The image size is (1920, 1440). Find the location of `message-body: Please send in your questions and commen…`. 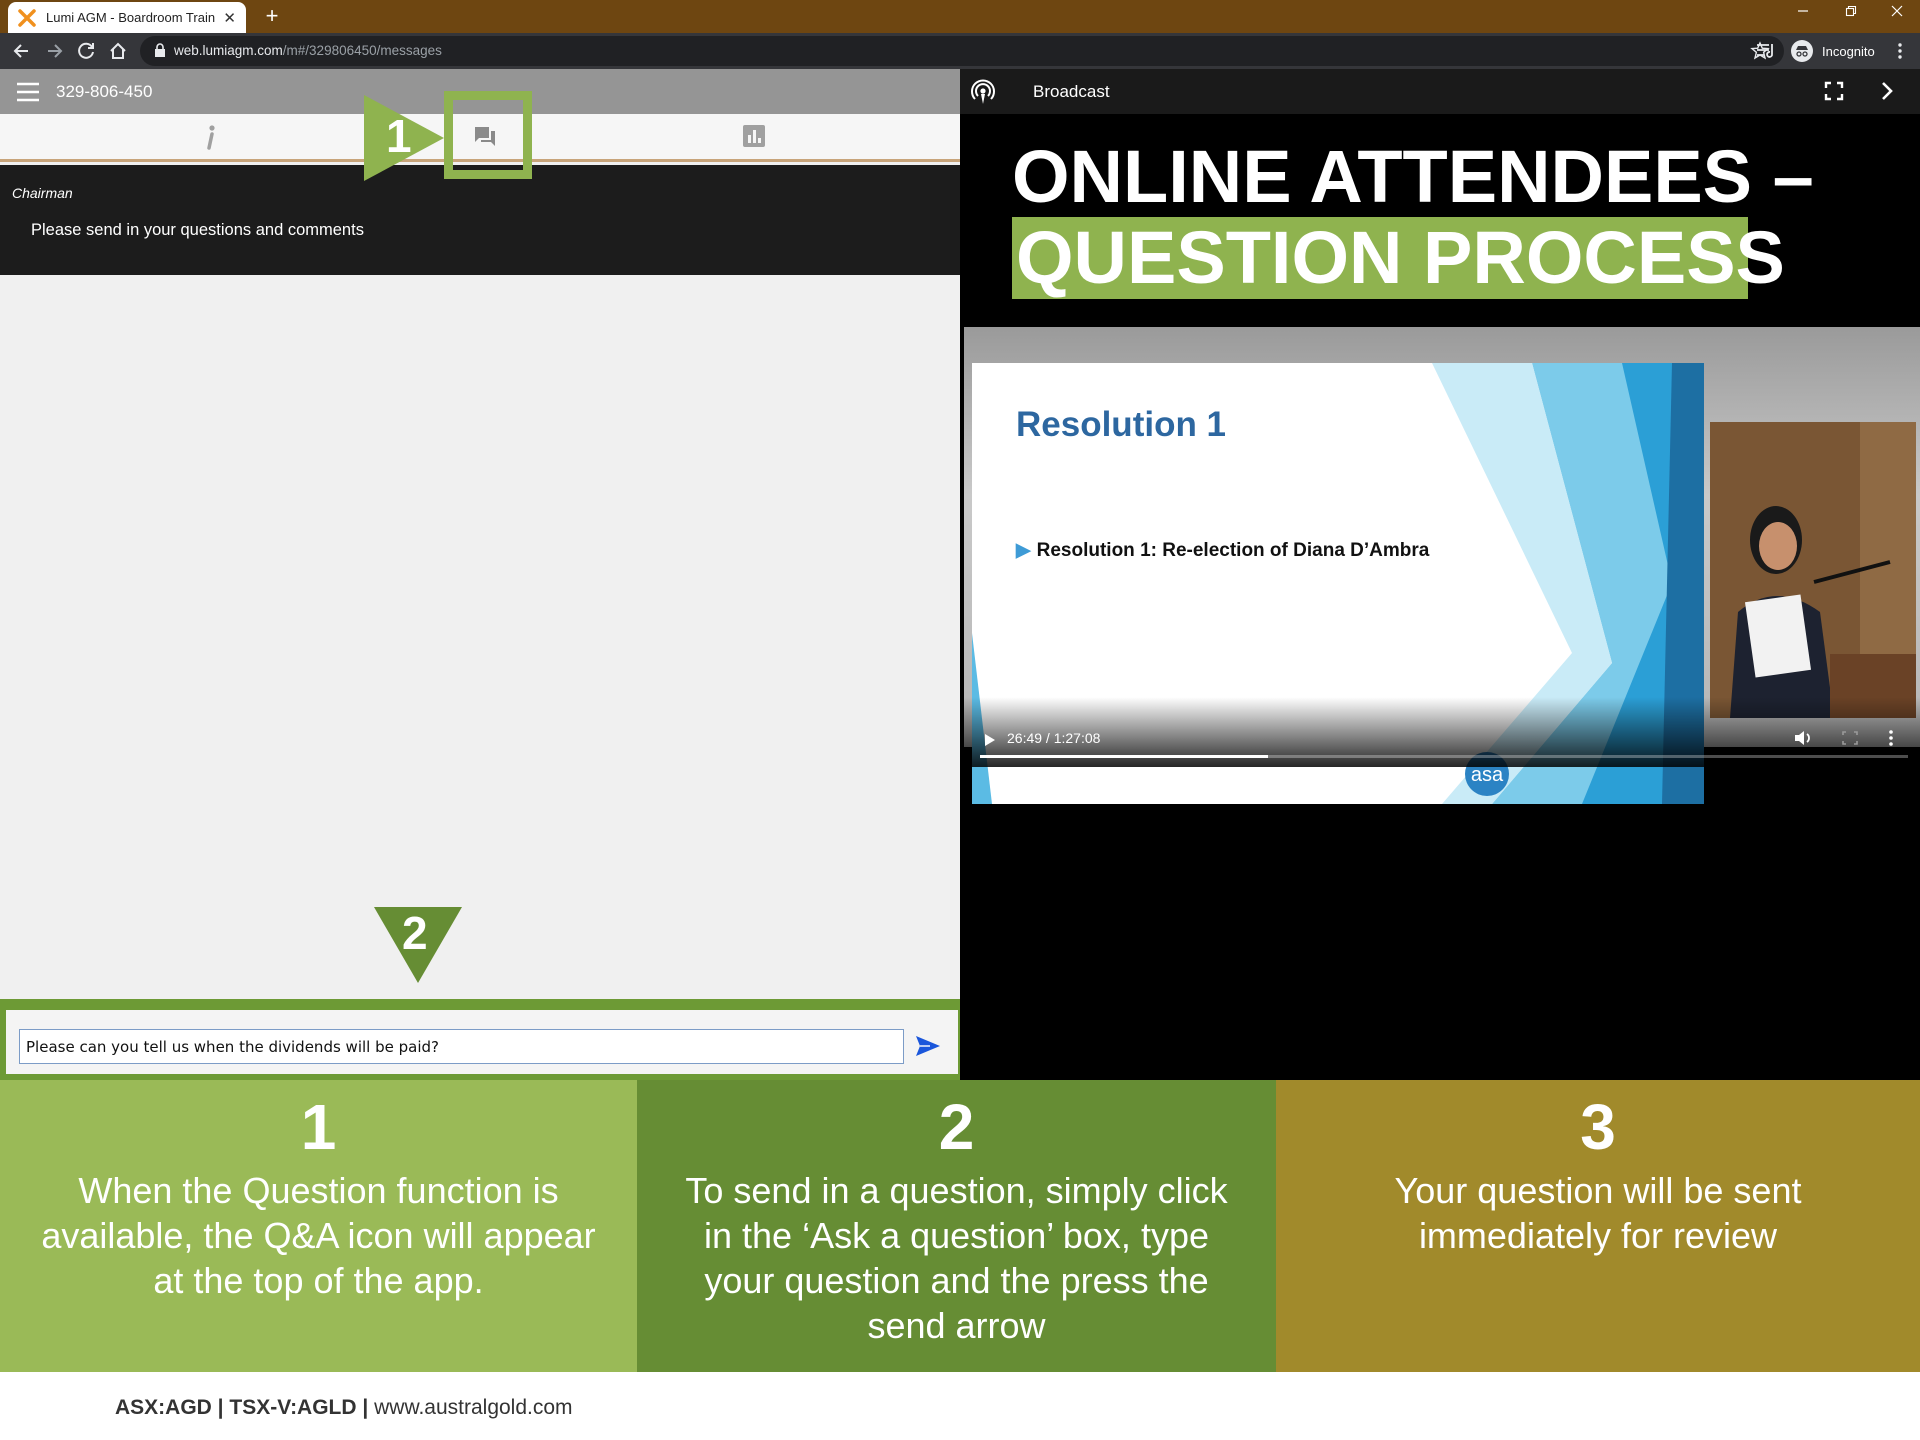

message-body: Please send in your questions and commen… is located at coordinates (197, 230).